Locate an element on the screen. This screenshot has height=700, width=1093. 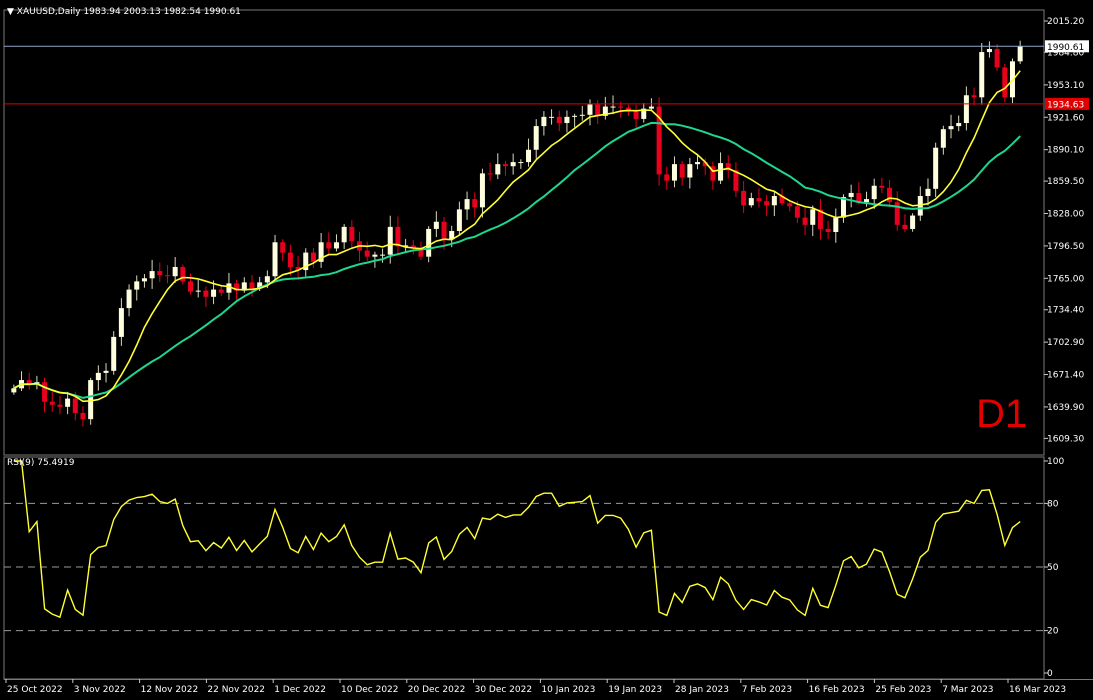
rsi-tick-label: 100 is located at coordinates (1055, 462).